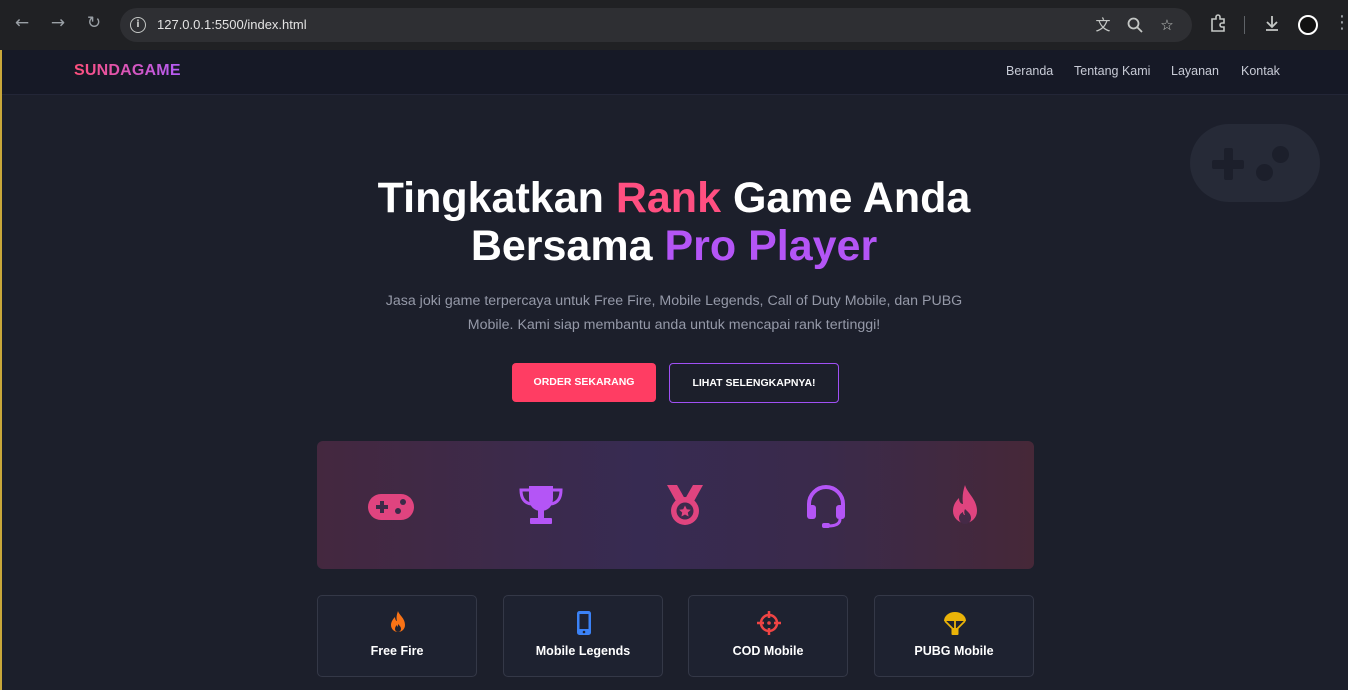 Image resolution: width=1348 pixels, height=690 pixels. I want to click on address-bar: i 127.0.0.1:5500/index.html 文 ☆, so click(656, 25).